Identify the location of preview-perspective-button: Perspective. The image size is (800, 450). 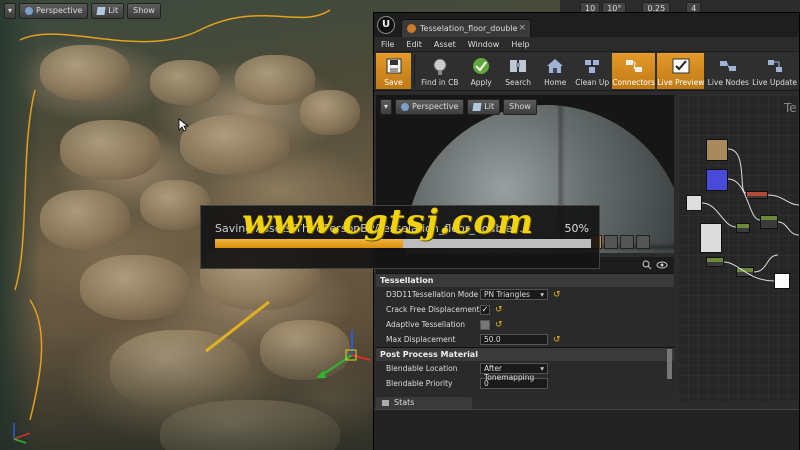
(430, 107).